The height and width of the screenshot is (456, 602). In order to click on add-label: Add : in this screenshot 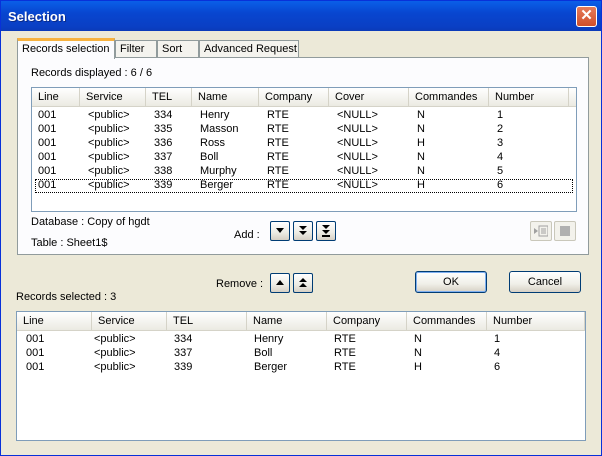, I will do `click(247, 235)`.